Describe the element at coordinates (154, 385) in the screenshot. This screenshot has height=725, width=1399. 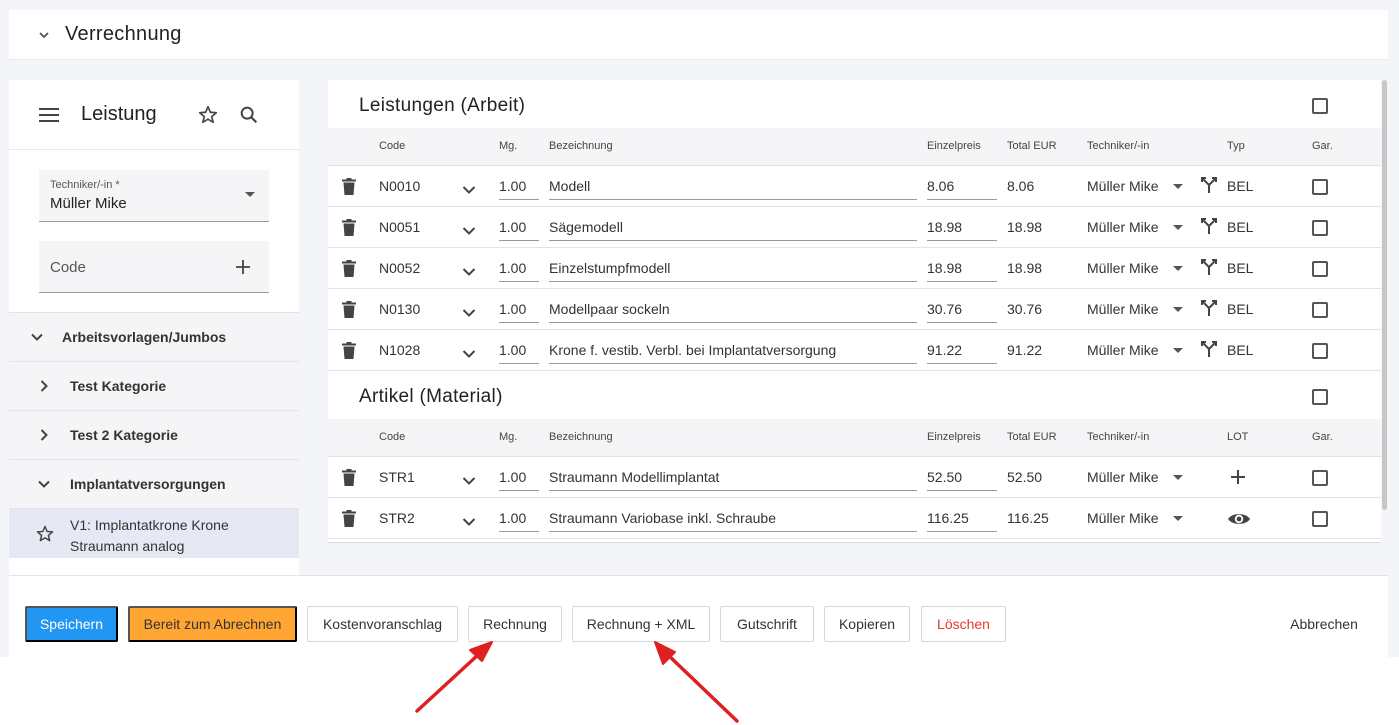
I see `tree-item-test-kategorie: Test Kategorie` at that location.